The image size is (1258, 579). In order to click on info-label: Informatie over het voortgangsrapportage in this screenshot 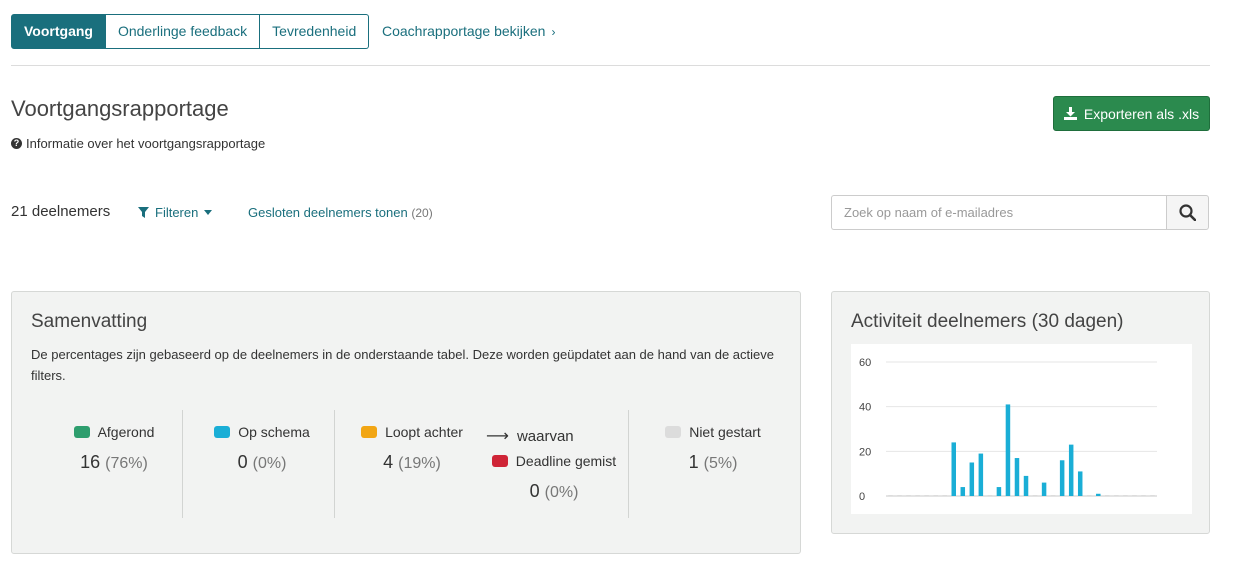, I will do `click(146, 143)`.